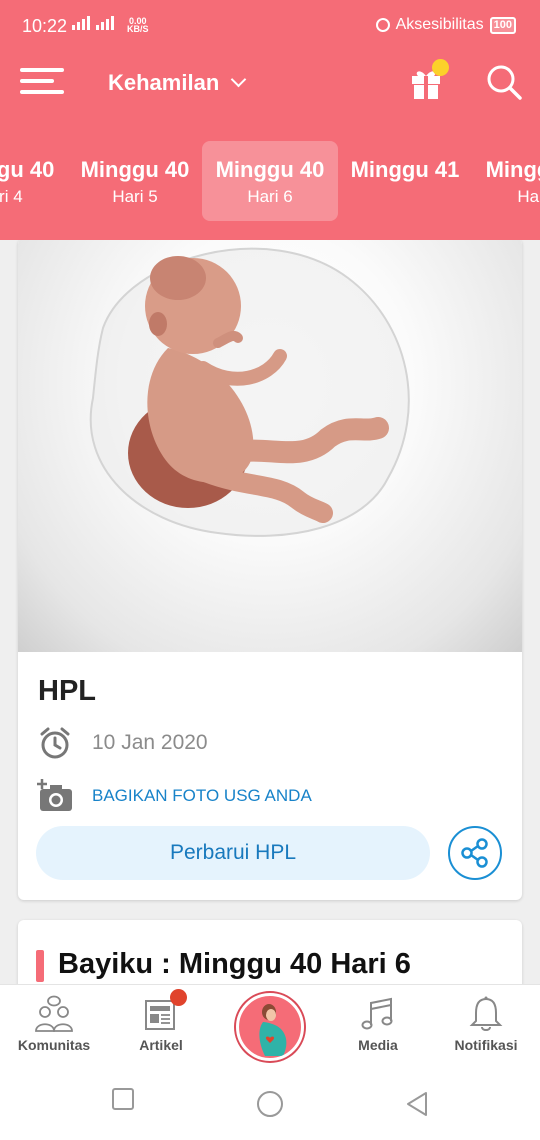 Image resolution: width=540 pixels, height=1140 pixels. I want to click on search-icon, so click(504, 82).